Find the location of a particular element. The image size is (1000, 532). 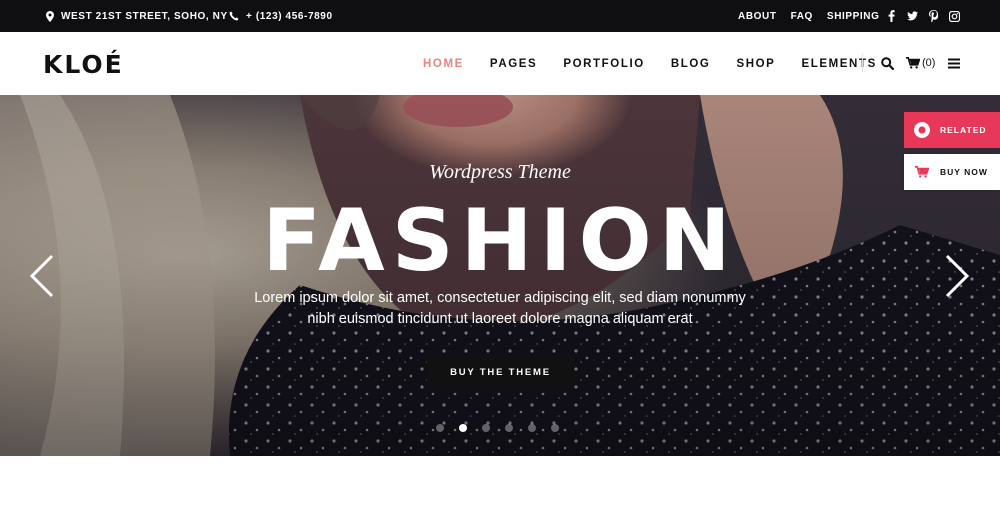

address: WEST 21ST STREET, SOHO, NY is located at coordinates (137, 16).